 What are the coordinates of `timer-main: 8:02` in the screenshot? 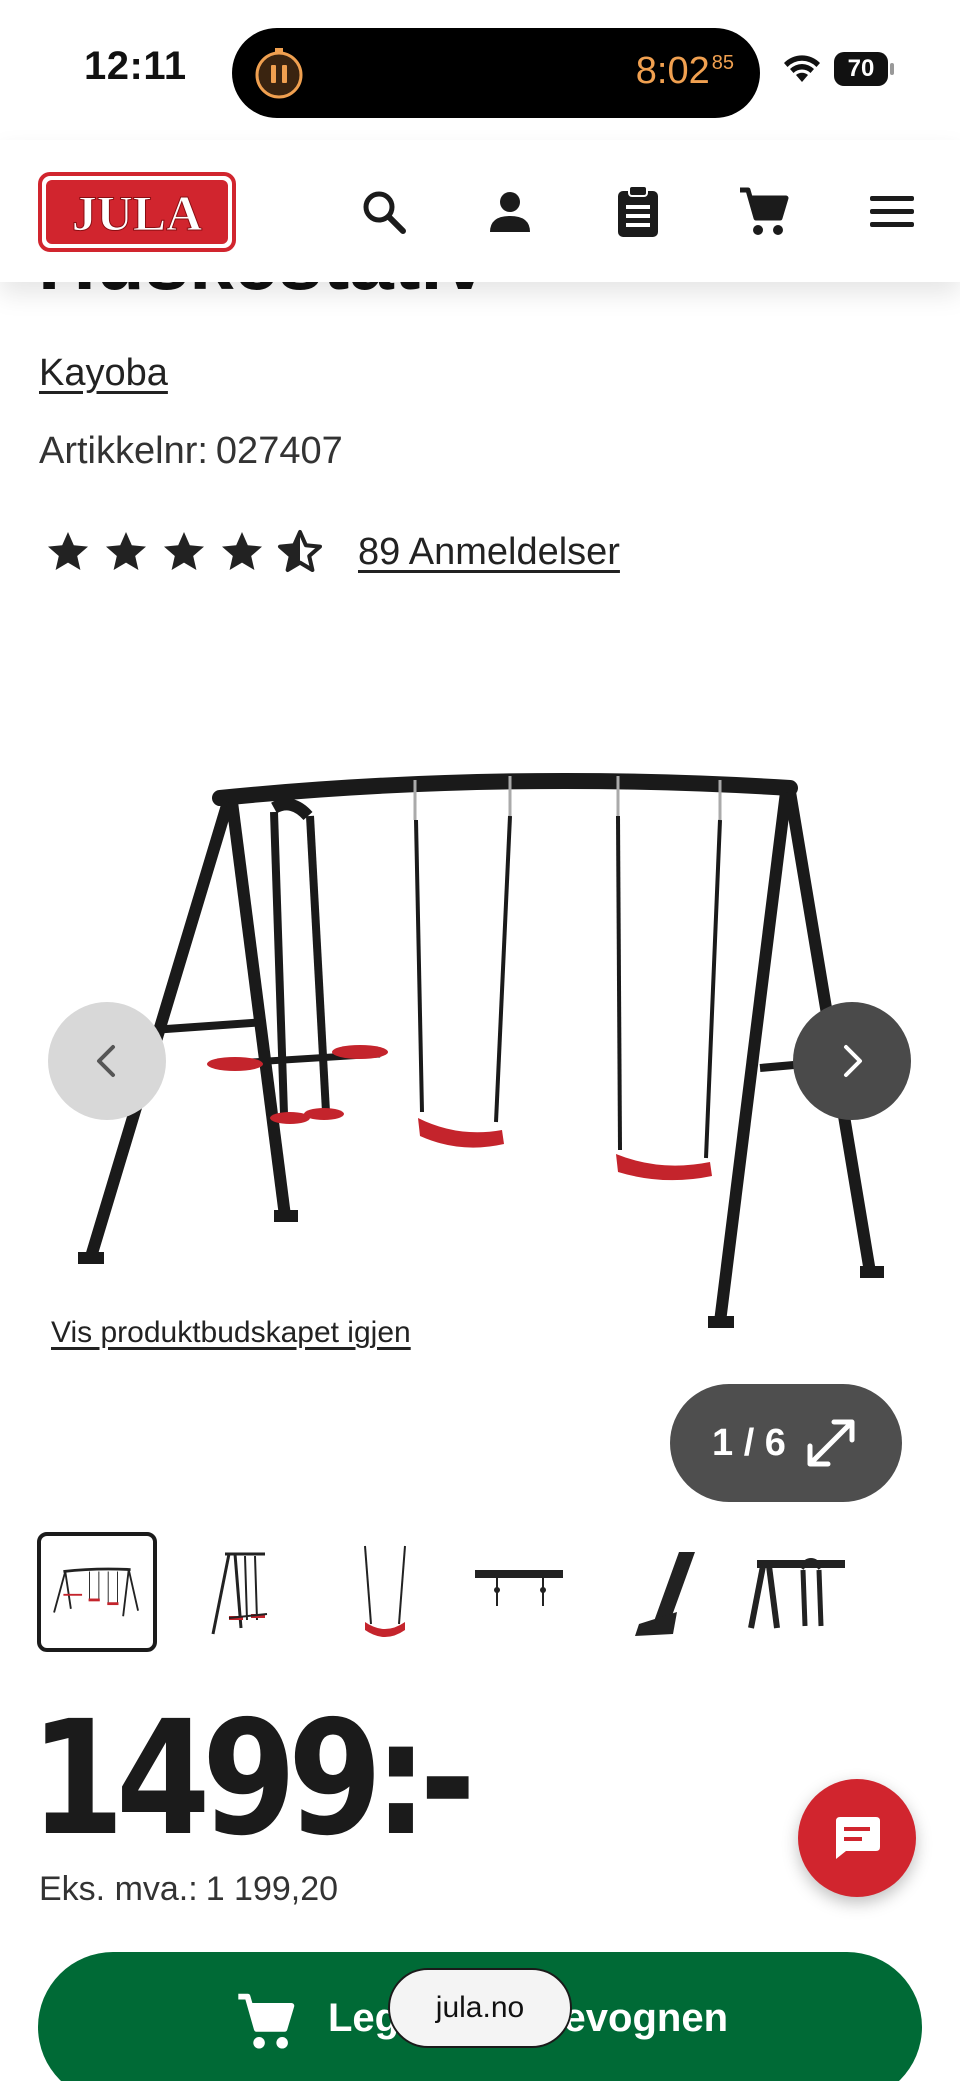 It's located at (672, 71).